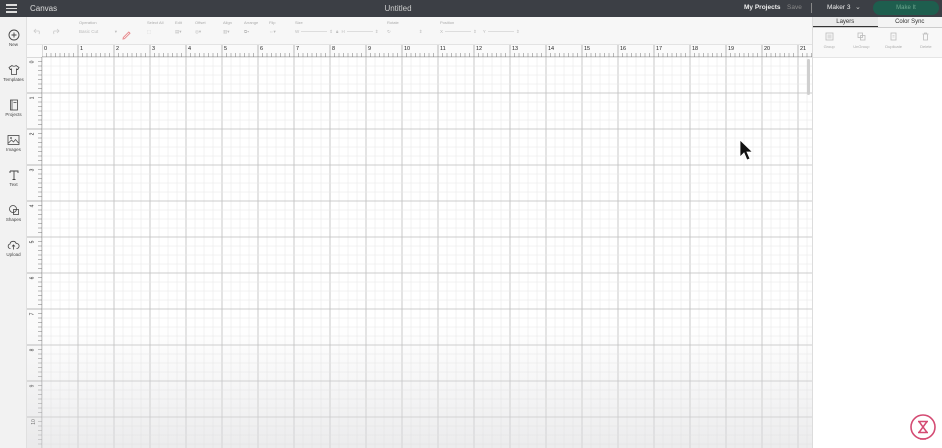  I want to click on sidebar-item-label: New, so click(13, 44).